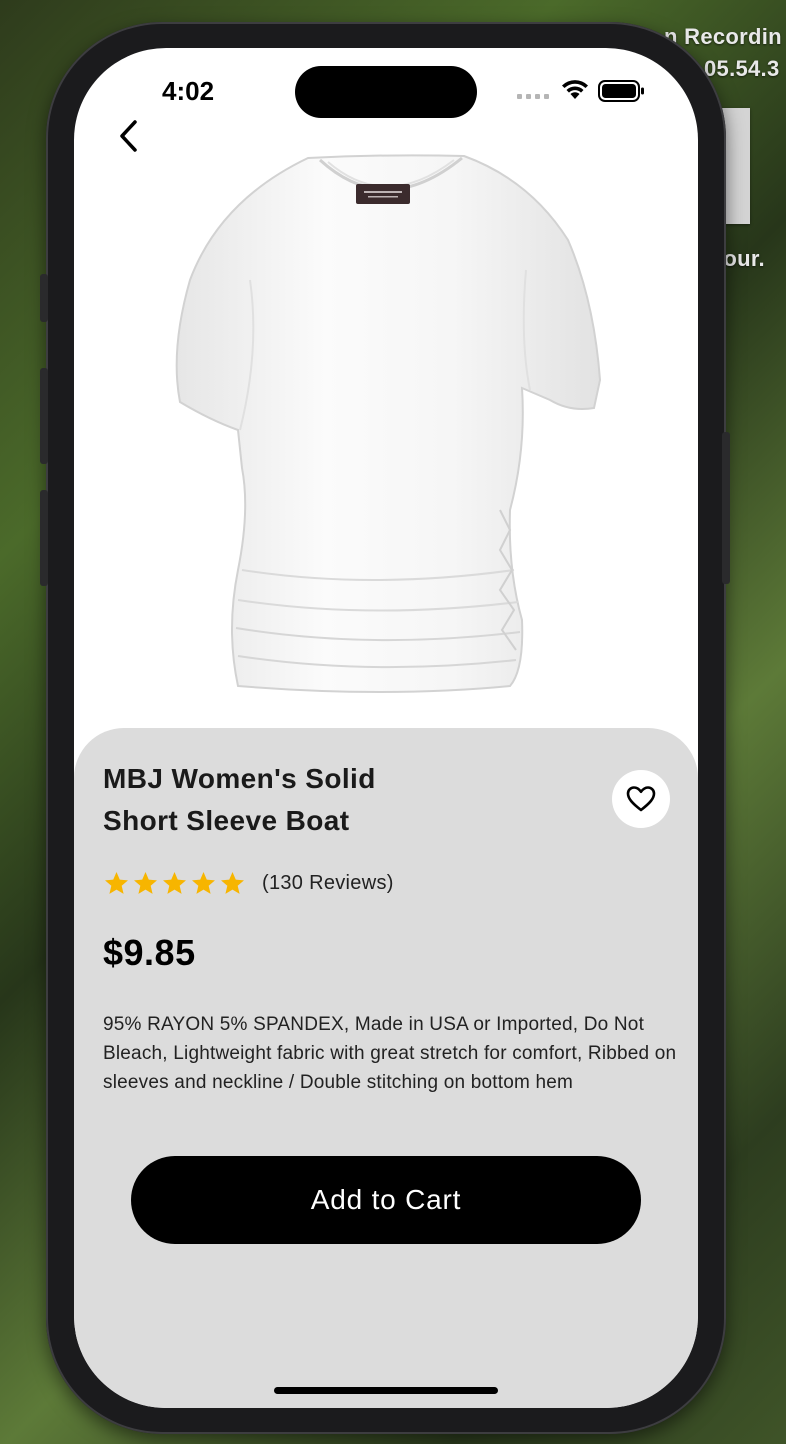 The image size is (786, 1444). I want to click on chevron-left-icon, so click(128, 136).